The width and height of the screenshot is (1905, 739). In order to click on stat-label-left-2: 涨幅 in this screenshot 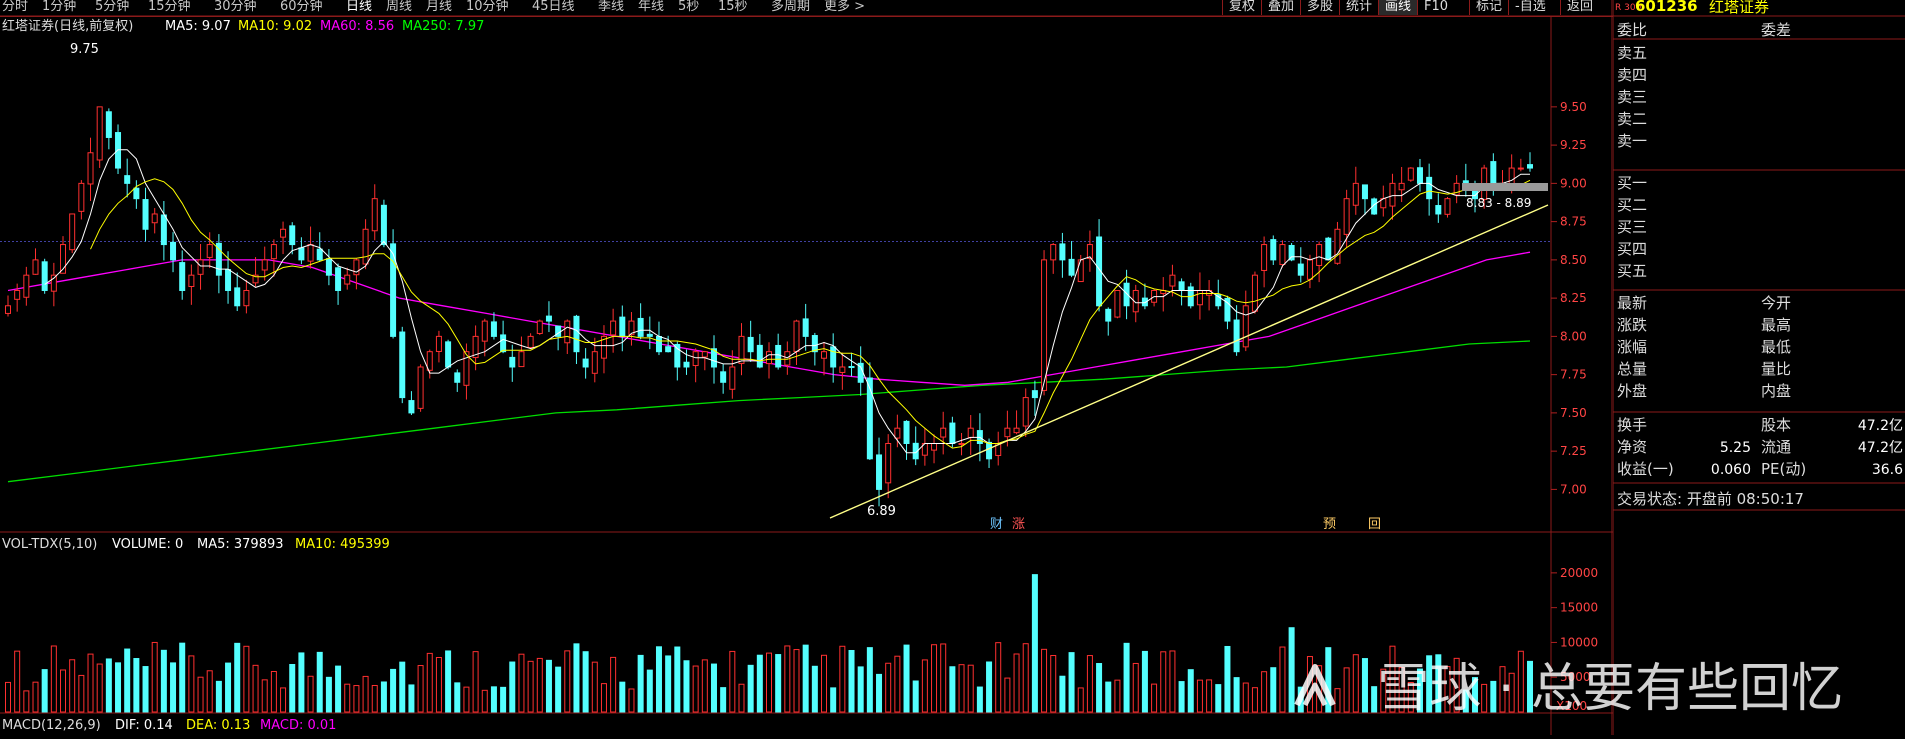, I will do `click(1632, 347)`.